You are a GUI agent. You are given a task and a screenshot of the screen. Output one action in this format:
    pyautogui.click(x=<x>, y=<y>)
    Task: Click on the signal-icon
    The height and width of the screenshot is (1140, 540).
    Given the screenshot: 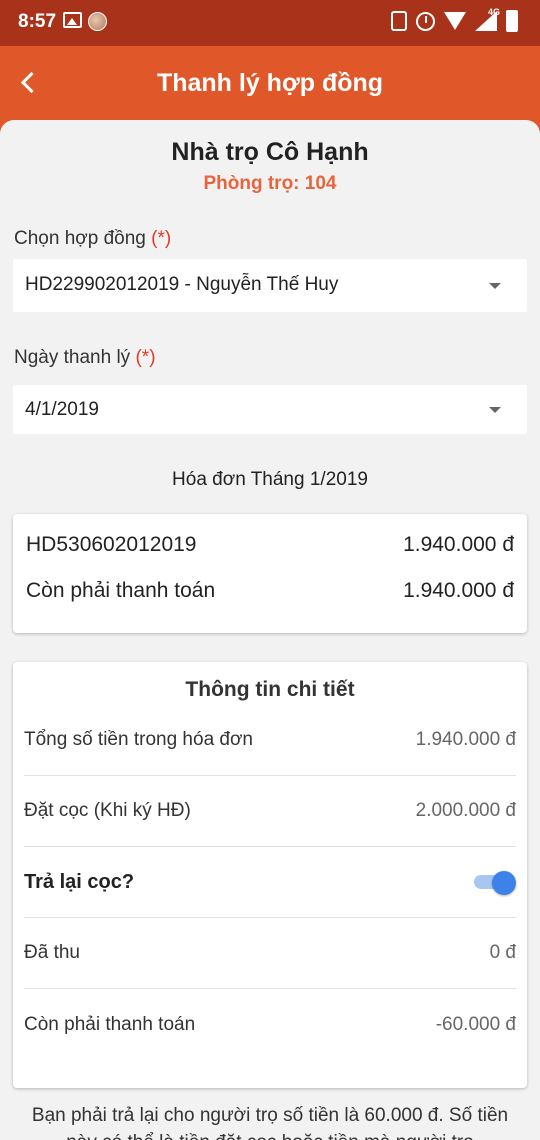 What is the action you would take?
    pyautogui.click(x=486, y=21)
    